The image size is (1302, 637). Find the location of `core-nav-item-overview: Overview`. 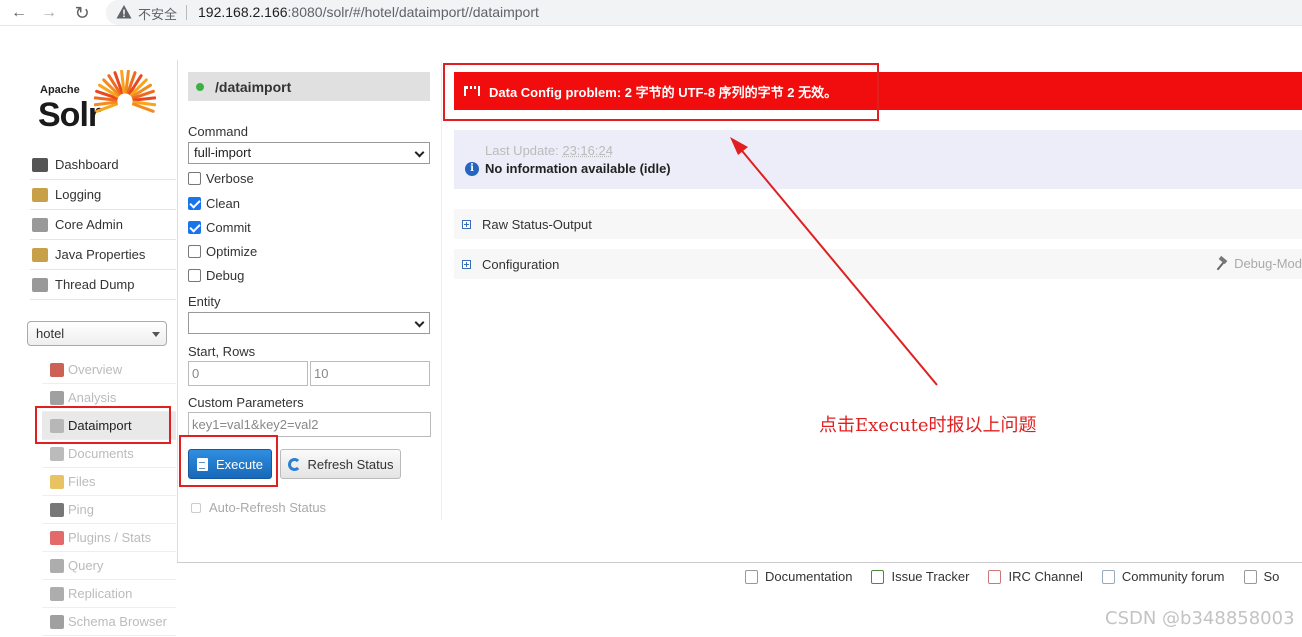

core-nav-item-overview: Overview is located at coordinates (109, 370).